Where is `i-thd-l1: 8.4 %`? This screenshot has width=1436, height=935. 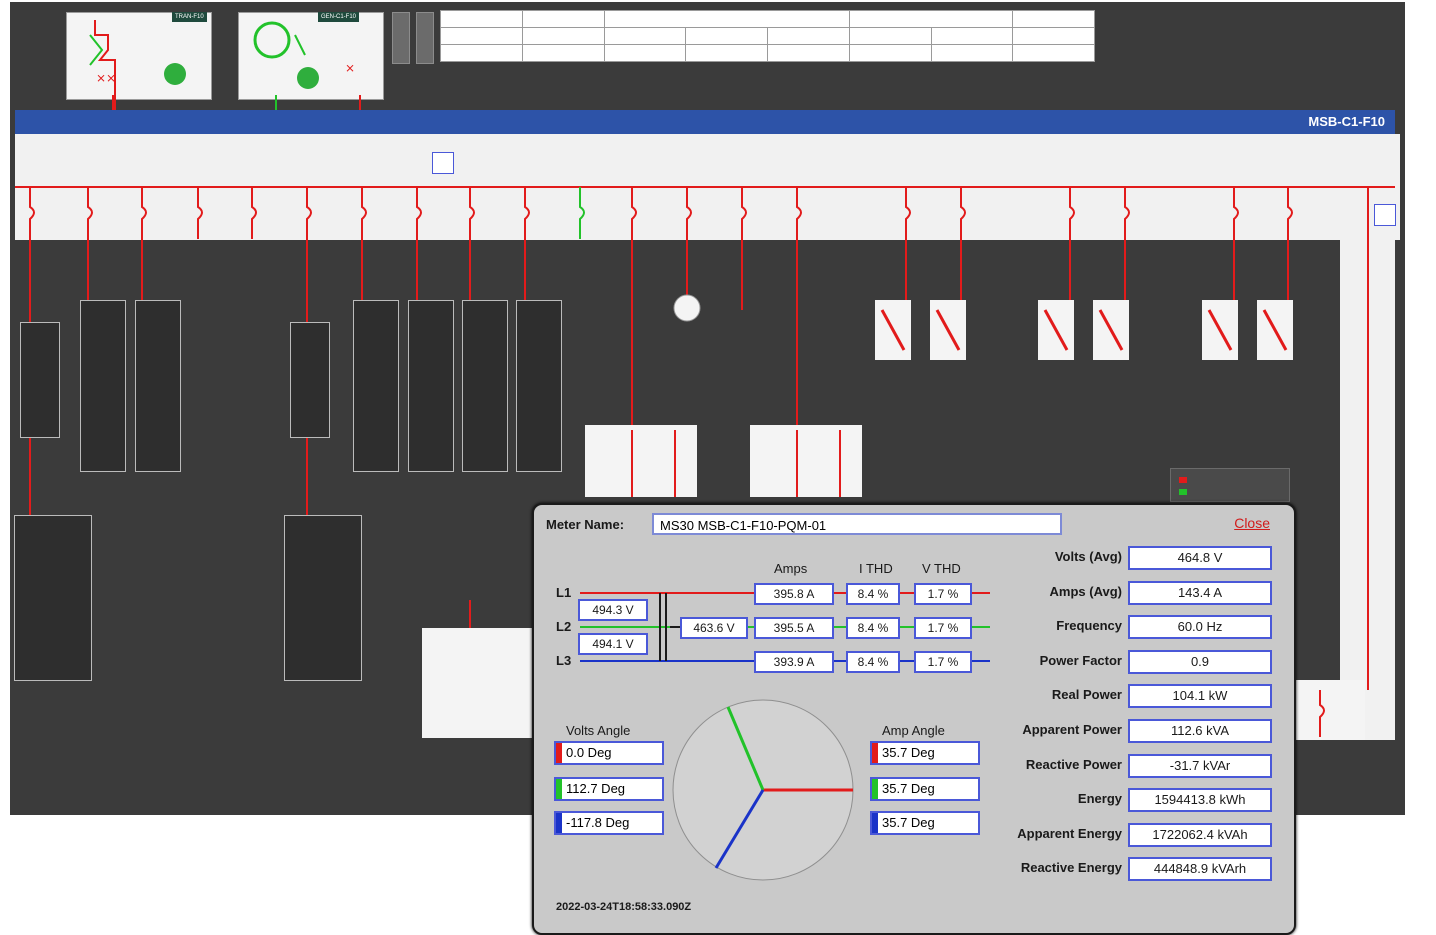 i-thd-l1: 8.4 % is located at coordinates (873, 594).